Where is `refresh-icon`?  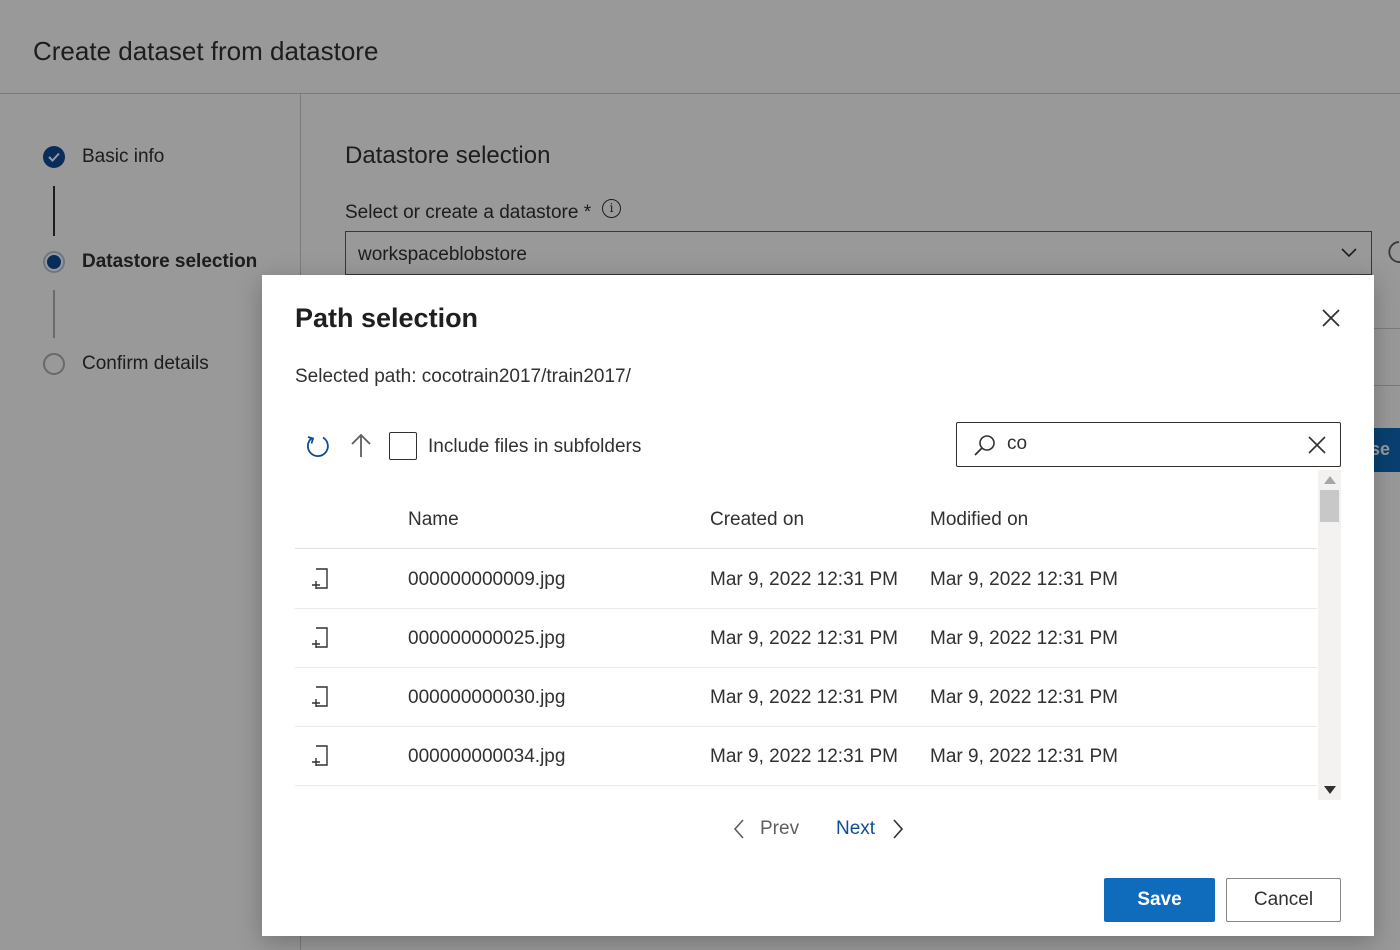 refresh-icon is located at coordinates (317, 446).